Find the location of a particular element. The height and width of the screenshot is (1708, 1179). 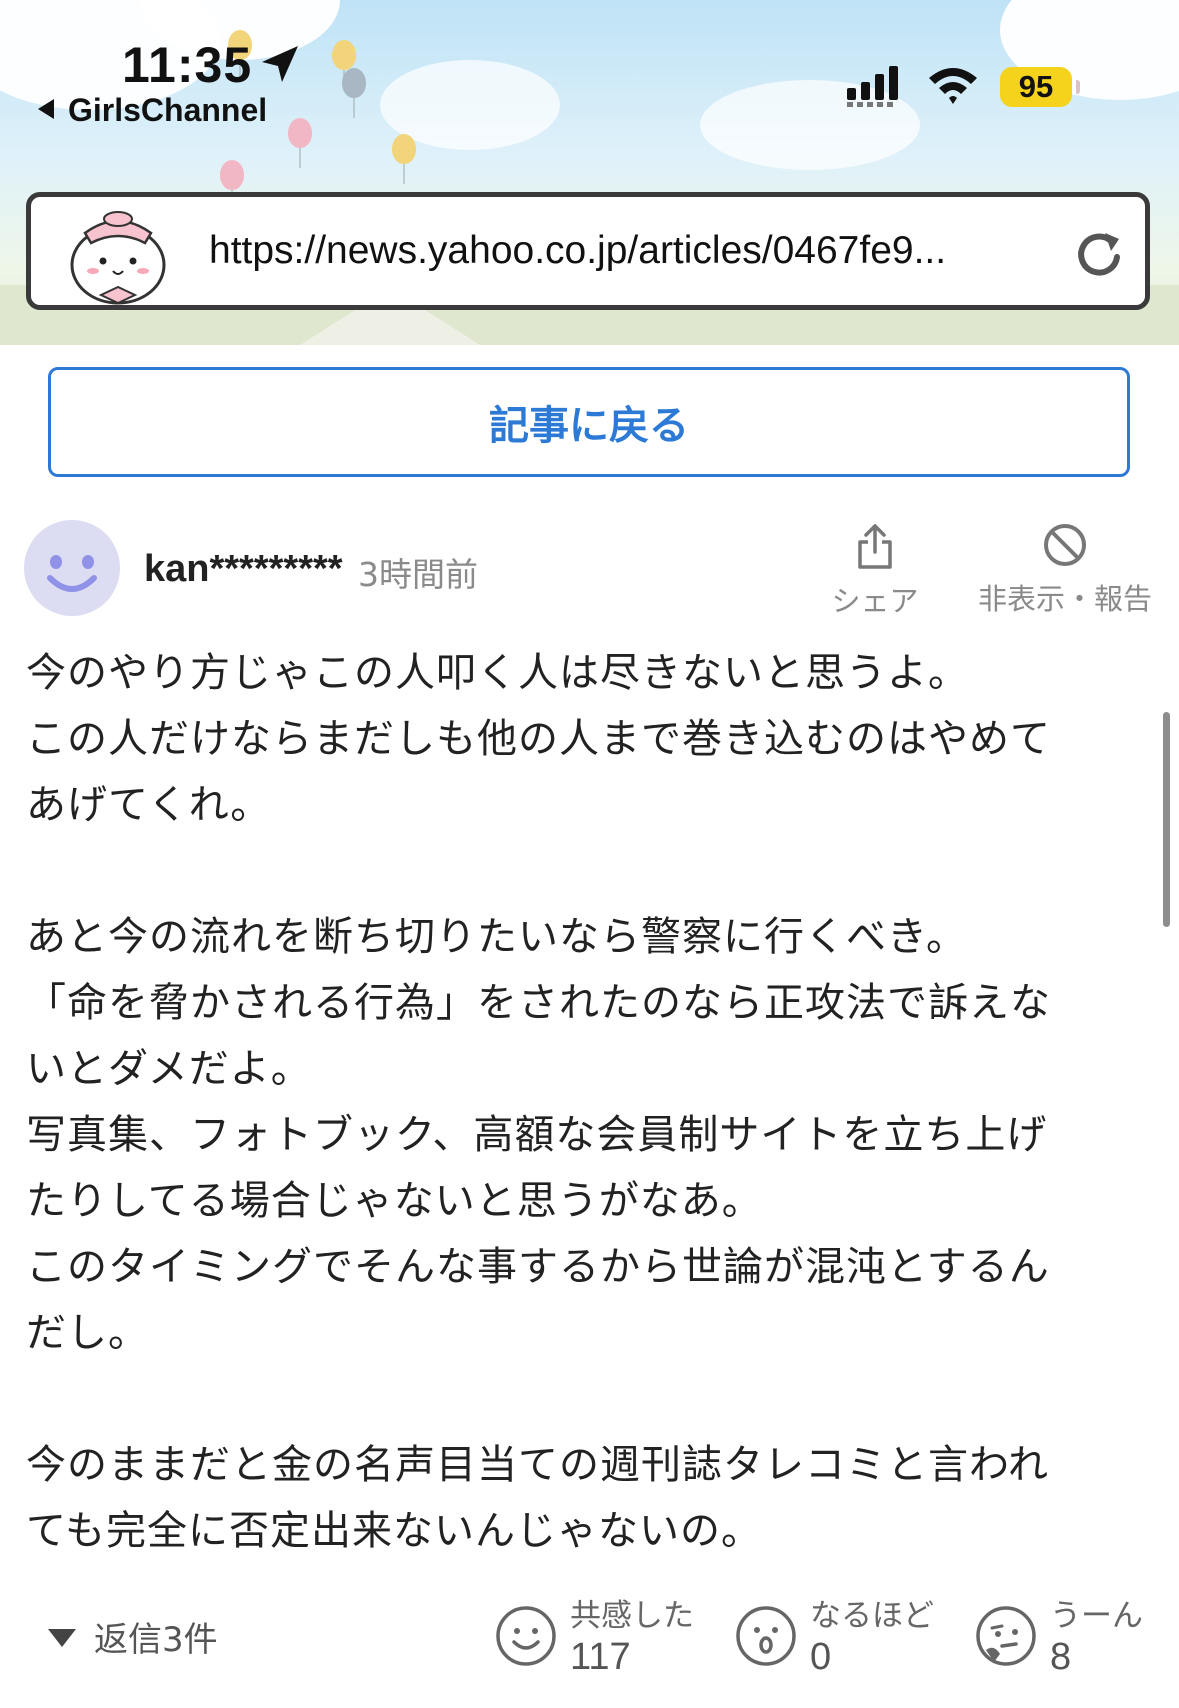

comment-line: あと今の流れを断ち切りたいなら警察に行くべき。 is located at coordinates (496, 937).